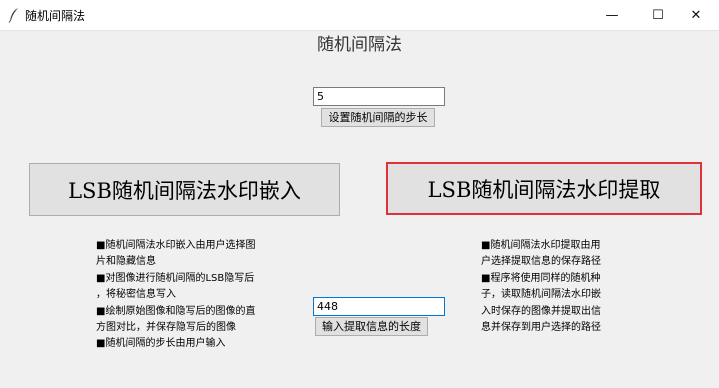  Describe the element at coordinates (544, 188) in the screenshot. I see `extract-watermark-button: LSB随机间隔法水印提取` at that location.